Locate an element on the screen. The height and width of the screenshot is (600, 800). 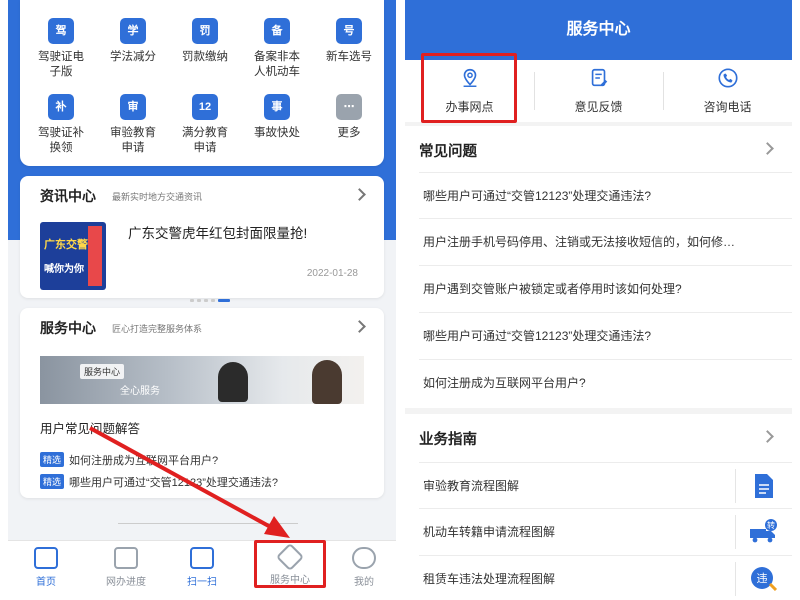
page-title: 服务中心 is located at coordinates (598, 30).